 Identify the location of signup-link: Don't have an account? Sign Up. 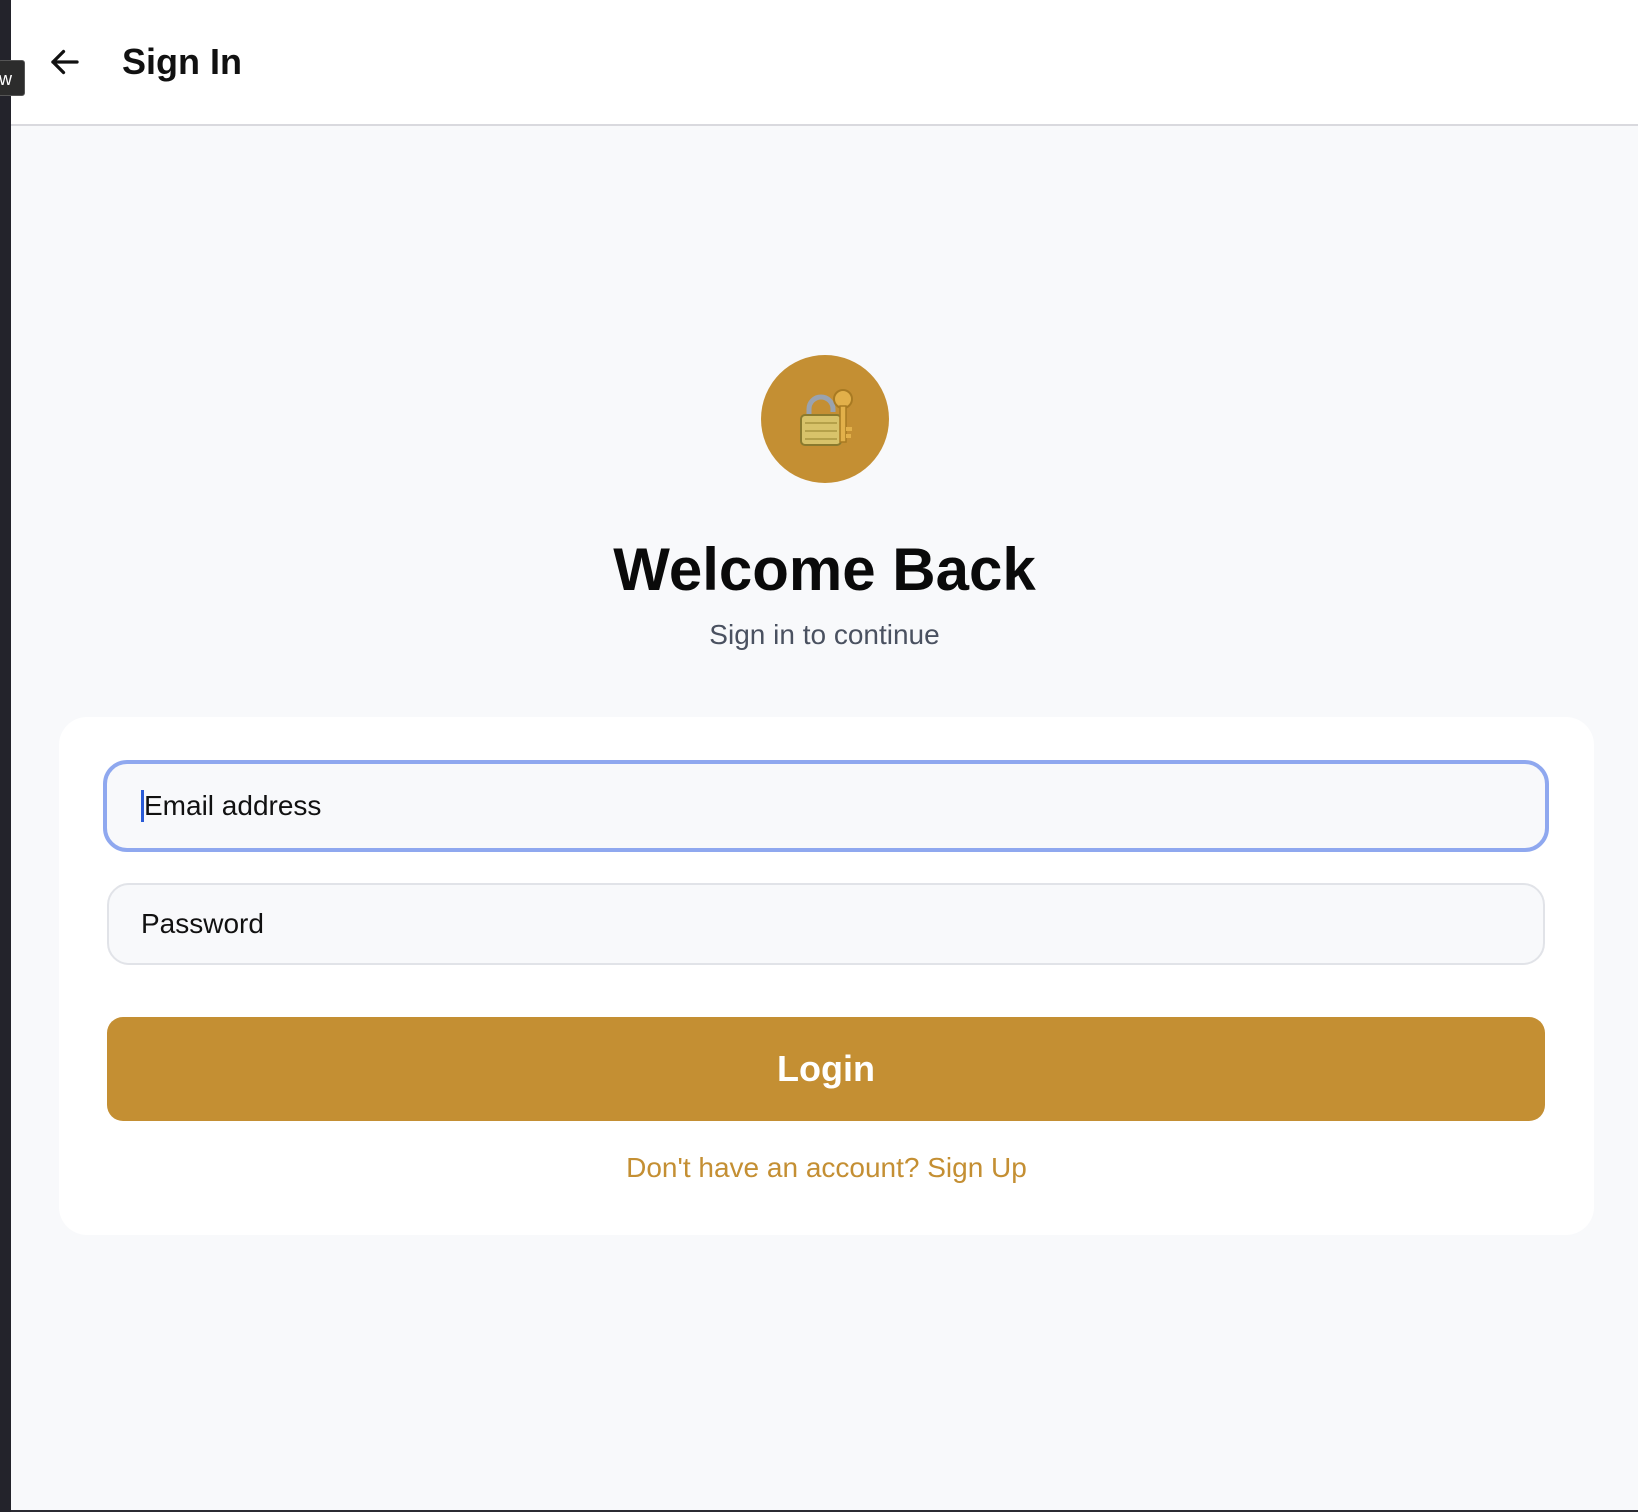
(826, 1168).